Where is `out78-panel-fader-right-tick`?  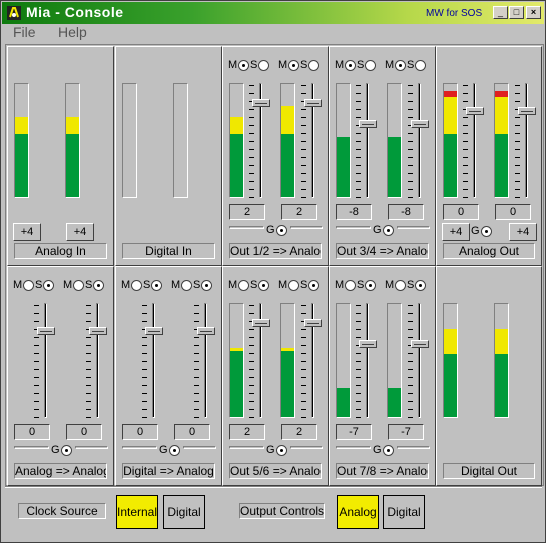
out78-panel-fader-right-tick is located at coordinates (410, 321).